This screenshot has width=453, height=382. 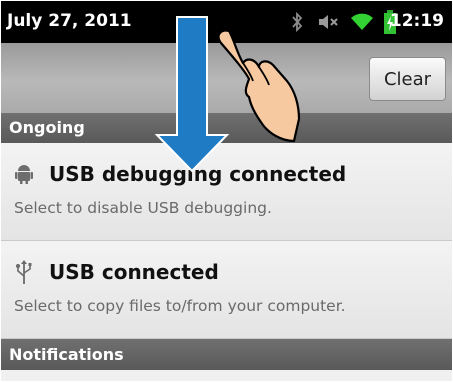 I want to click on swipe-hand, so click(x=259, y=86).